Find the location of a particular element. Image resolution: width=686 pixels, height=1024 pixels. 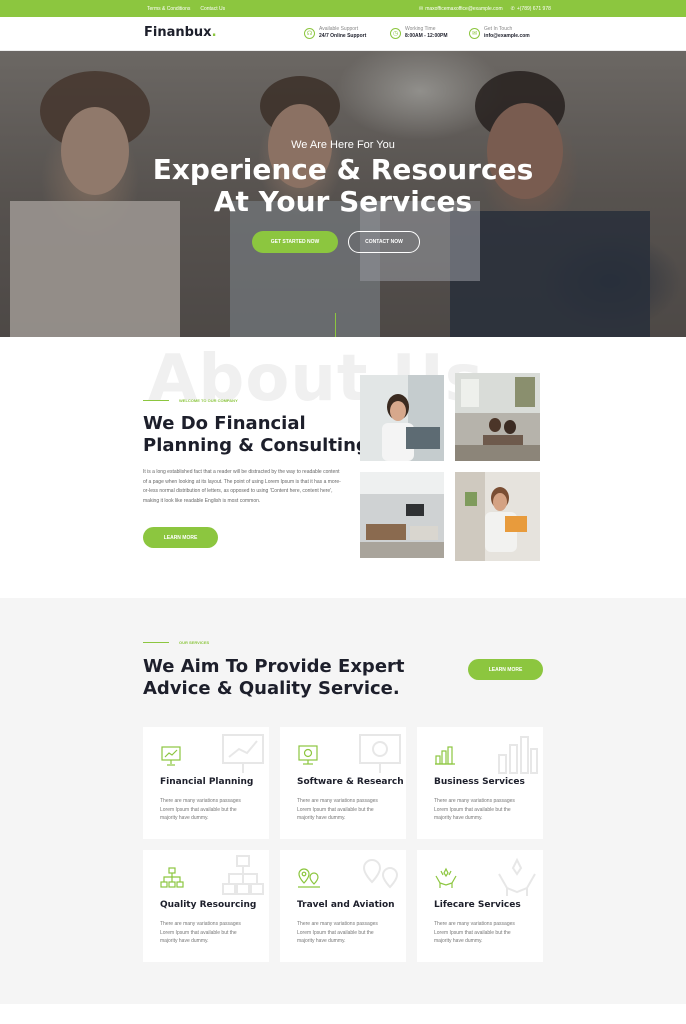

photo-man-reading is located at coordinates (497, 516).